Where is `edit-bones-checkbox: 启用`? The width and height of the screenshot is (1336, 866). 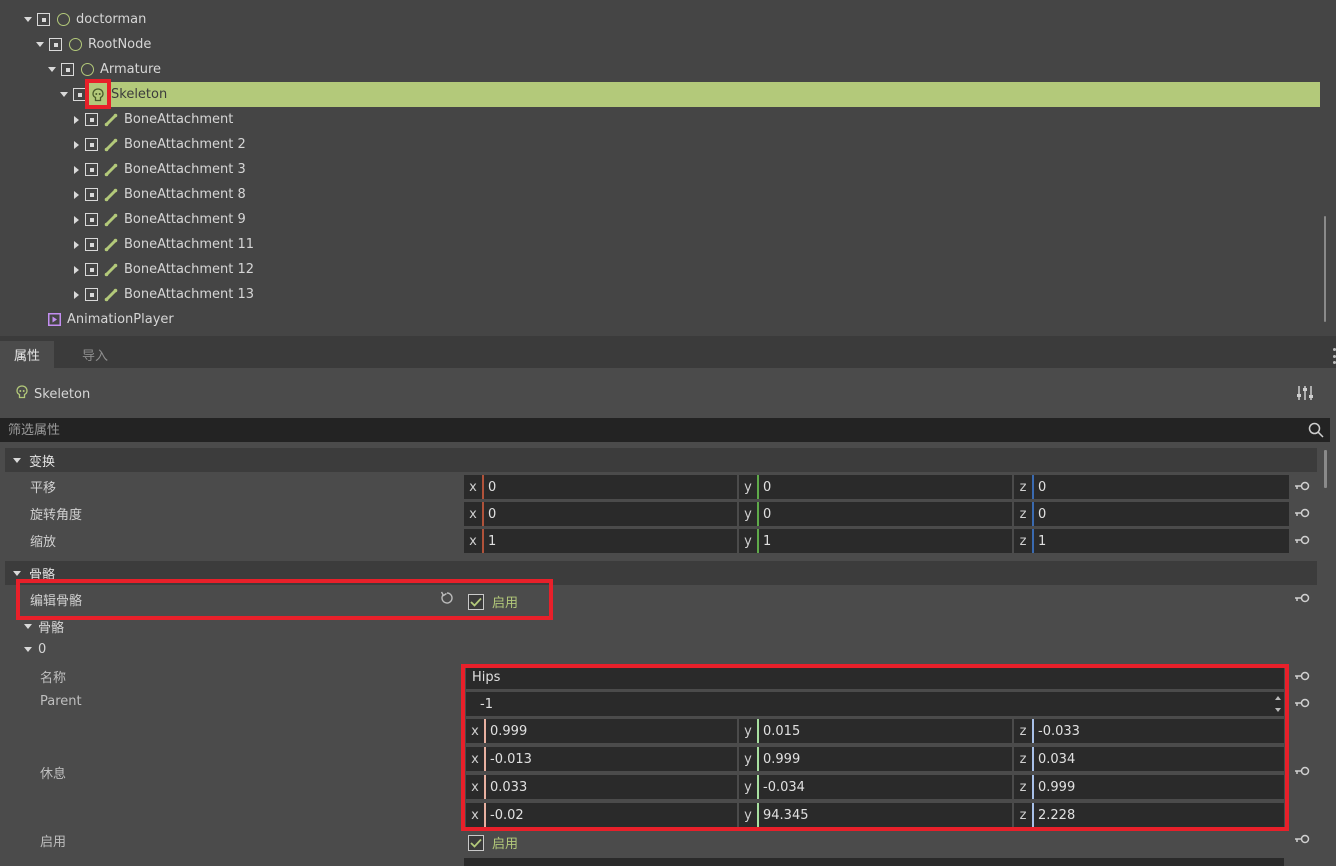 edit-bones-checkbox: 启用 is located at coordinates (493, 601).